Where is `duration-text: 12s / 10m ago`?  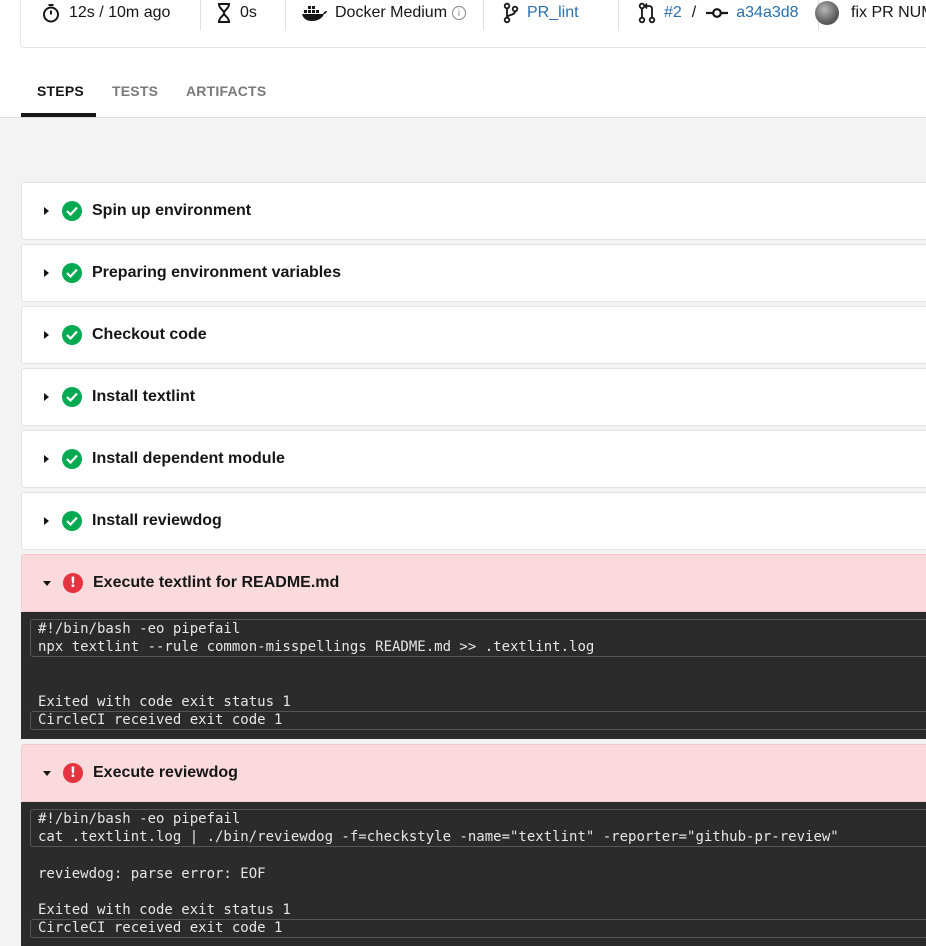 duration-text: 12s / 10m ago is located at coordinates (119, 13).